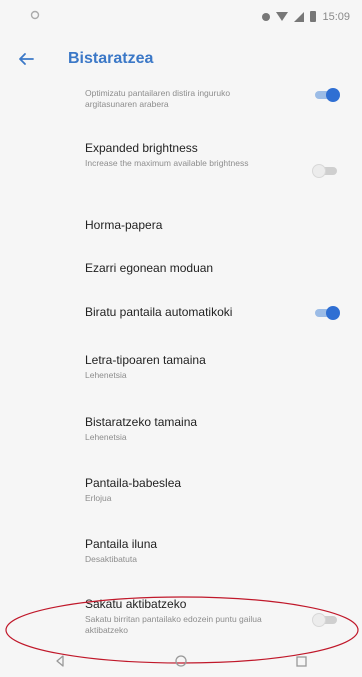  I want to click on screensaver-summary: Erlojua, so click(98, 498).